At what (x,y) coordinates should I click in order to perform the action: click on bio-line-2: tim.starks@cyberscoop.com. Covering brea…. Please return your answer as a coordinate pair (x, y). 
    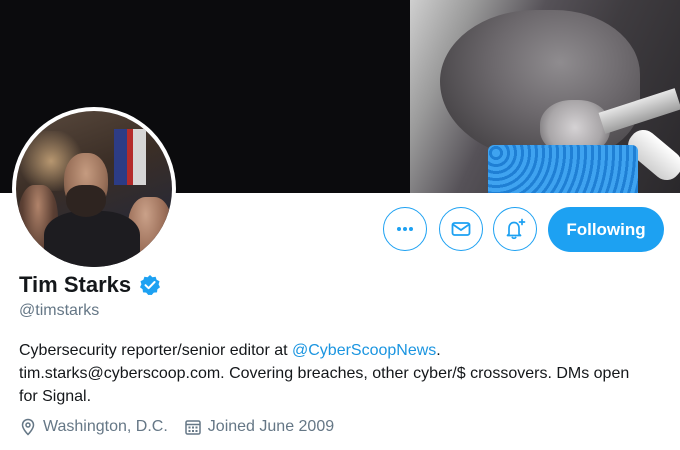
    Looking at the image, I should click on (324, 373).